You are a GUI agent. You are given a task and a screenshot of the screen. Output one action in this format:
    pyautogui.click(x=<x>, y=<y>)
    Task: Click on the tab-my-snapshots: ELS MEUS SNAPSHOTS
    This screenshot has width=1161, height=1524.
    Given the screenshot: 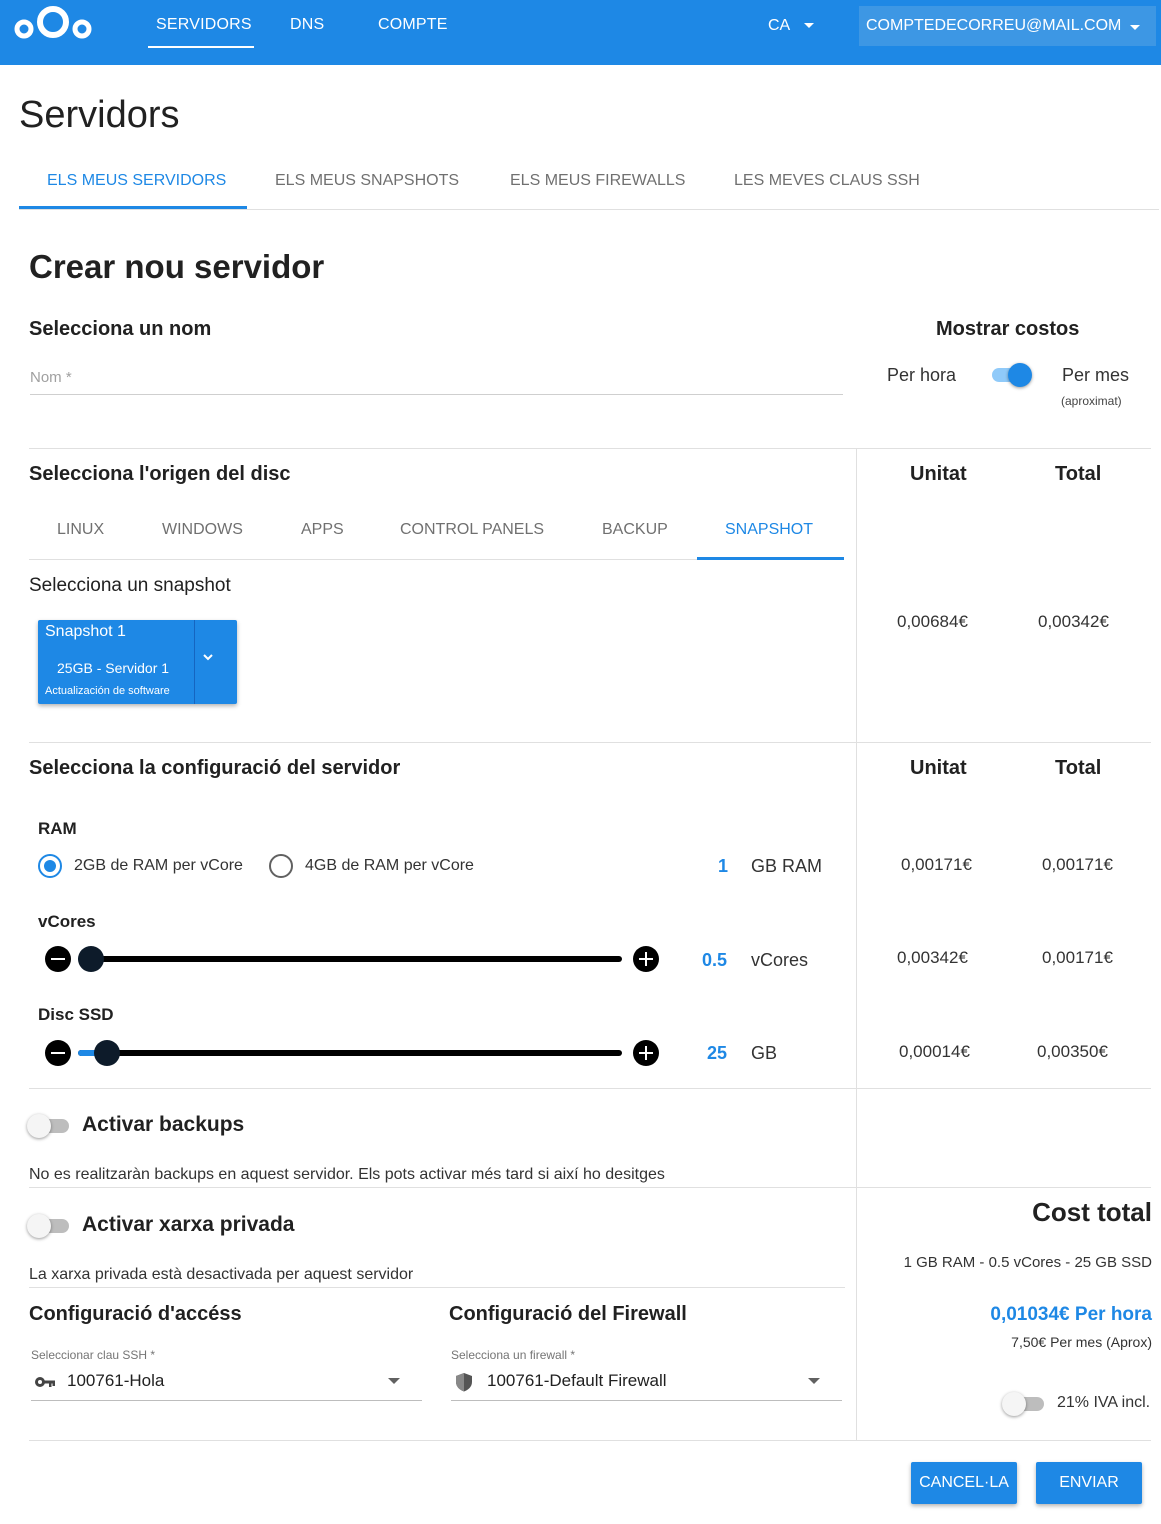 What is the action you would take?
    pyautogui.click(x=367, y=181)
    